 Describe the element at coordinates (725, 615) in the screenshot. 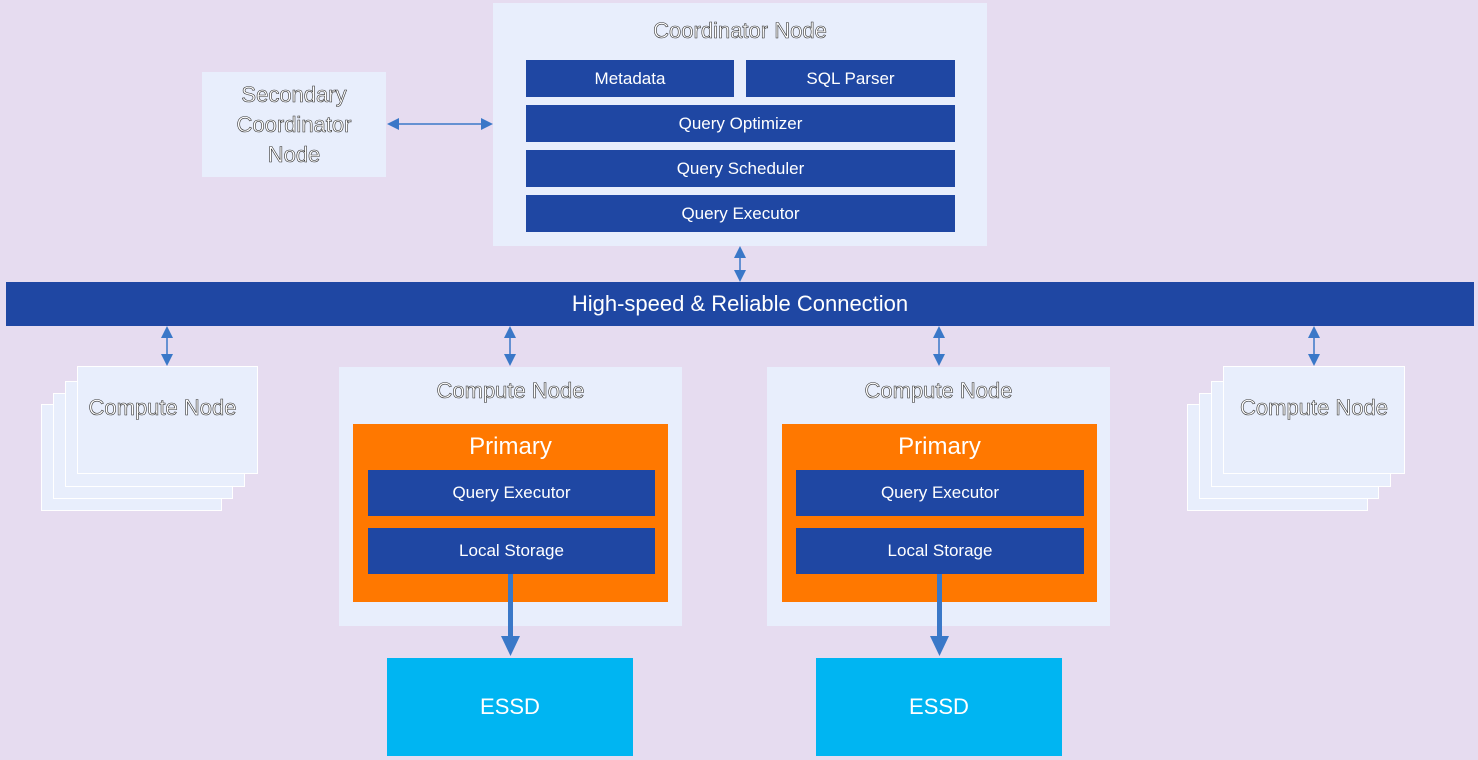

I see `storage-arrows` at that location.